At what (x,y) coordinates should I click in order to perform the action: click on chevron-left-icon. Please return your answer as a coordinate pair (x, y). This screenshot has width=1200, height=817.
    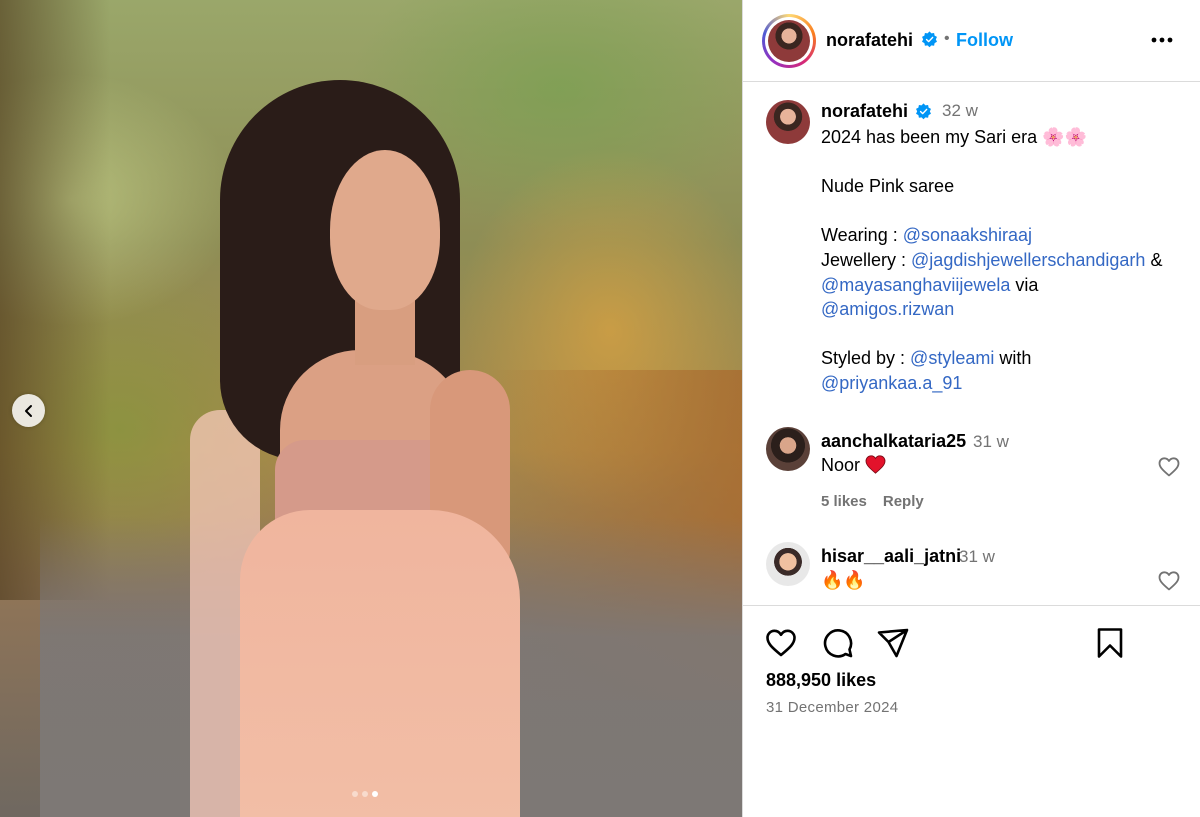
    Looking at the image, I should click on (28, 410).